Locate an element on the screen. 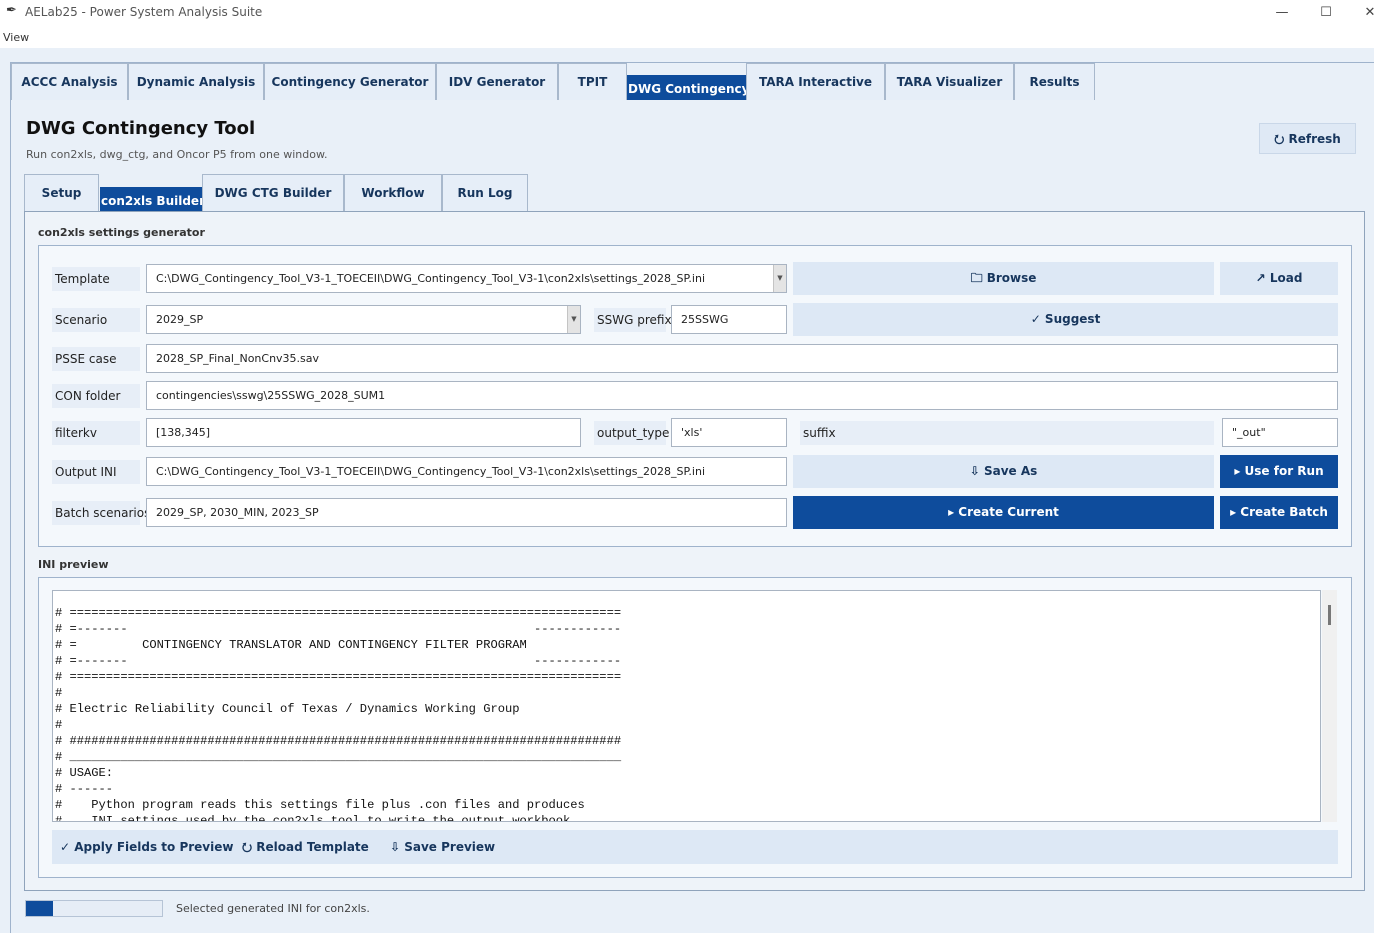 The image size is (1374, 933). minimize-button: — is located at coordinates (1282, 13).